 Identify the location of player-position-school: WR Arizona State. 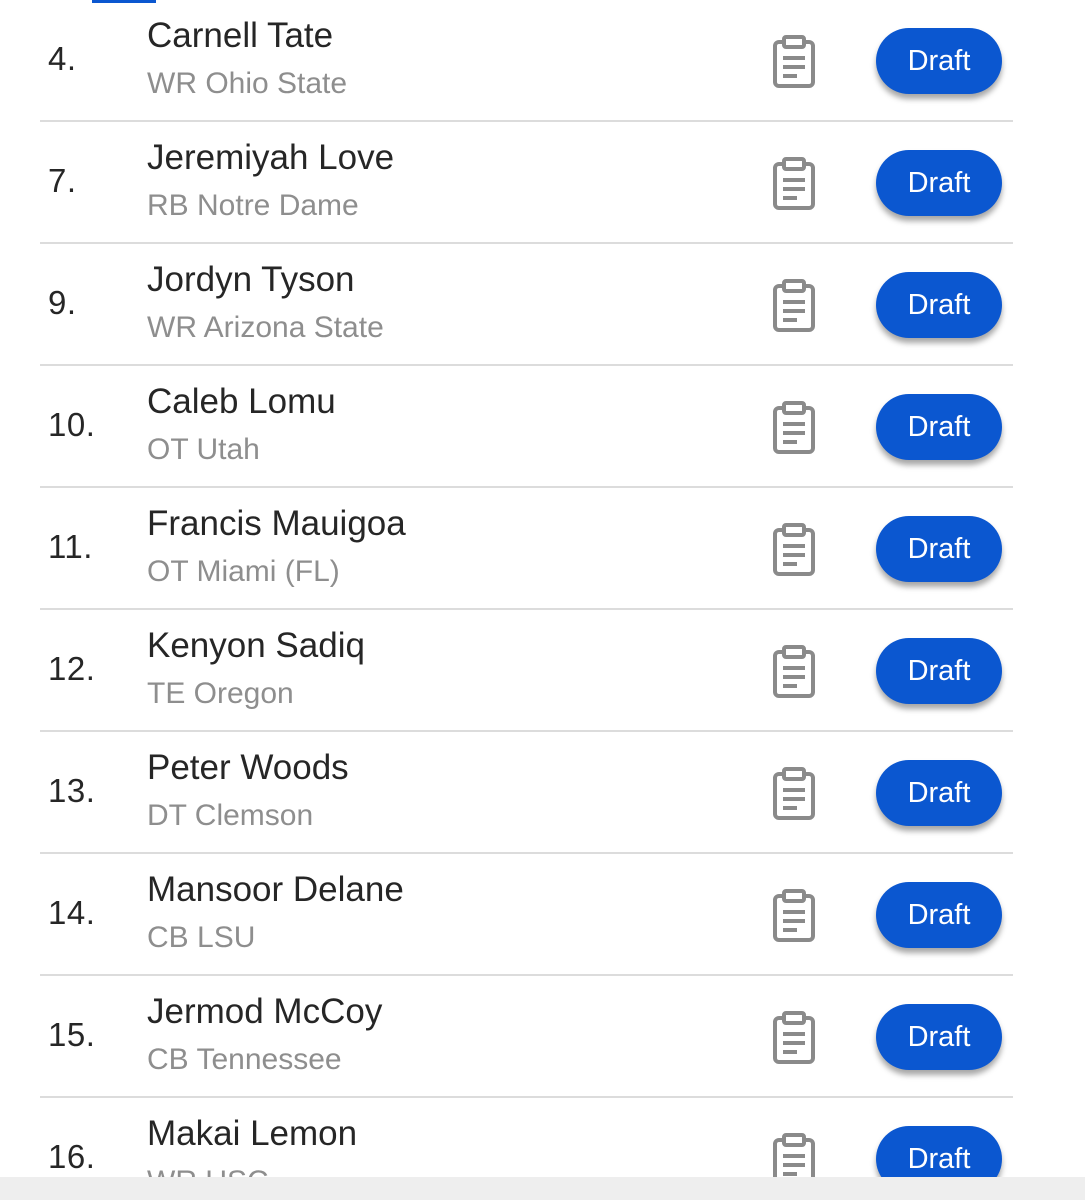
(265, 327).